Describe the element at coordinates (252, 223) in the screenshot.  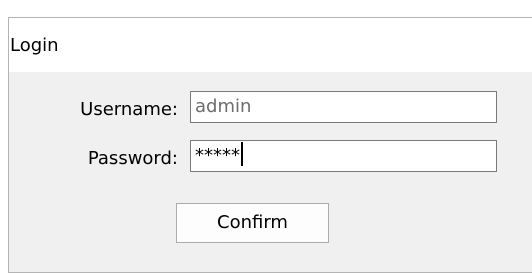
I see `confirm-button: Confirm` at that location.